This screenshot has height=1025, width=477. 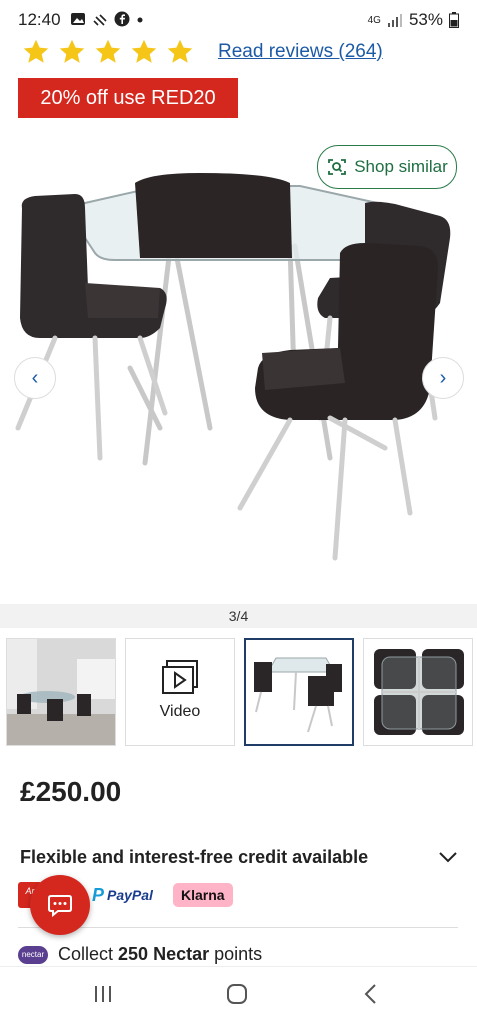 I want to click on thumbnail-room-photo, so click(x=61, y=692).